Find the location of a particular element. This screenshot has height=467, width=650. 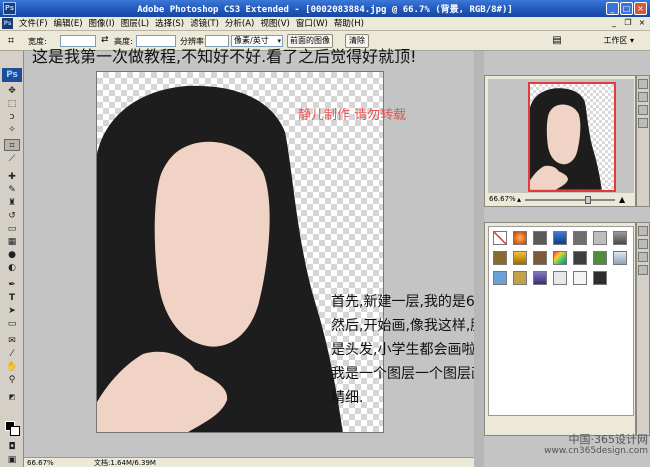

front-image-button: 前面的图像 is located at coordinates (310, 41).